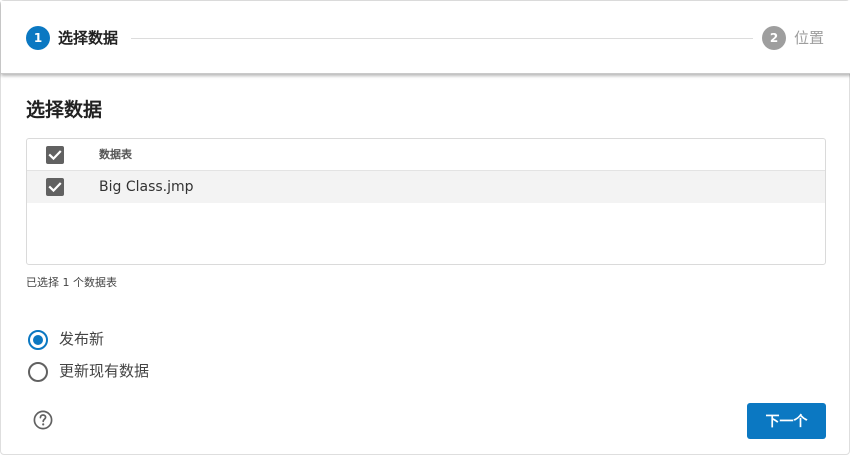  Describe the element at coordinates (146, 187) in the screenshot. I see `table-cell-name: Big Class.jmp` at that location.